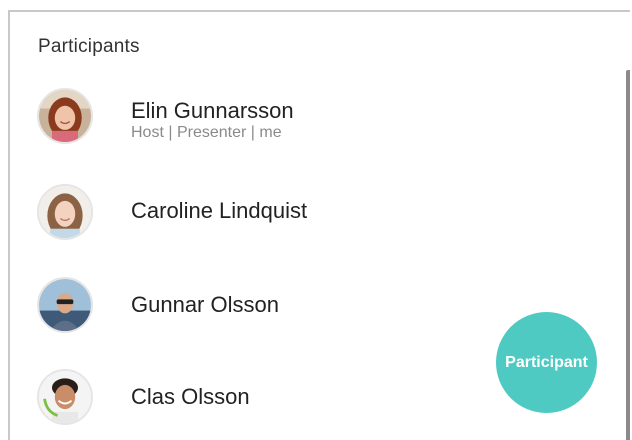 This screenshot has height=440, width=632. What do you see at coordinates (206, 132) in the screenshot?
I see `participant-roles: Host | Presenter | me` at bounding box center [206, 132].